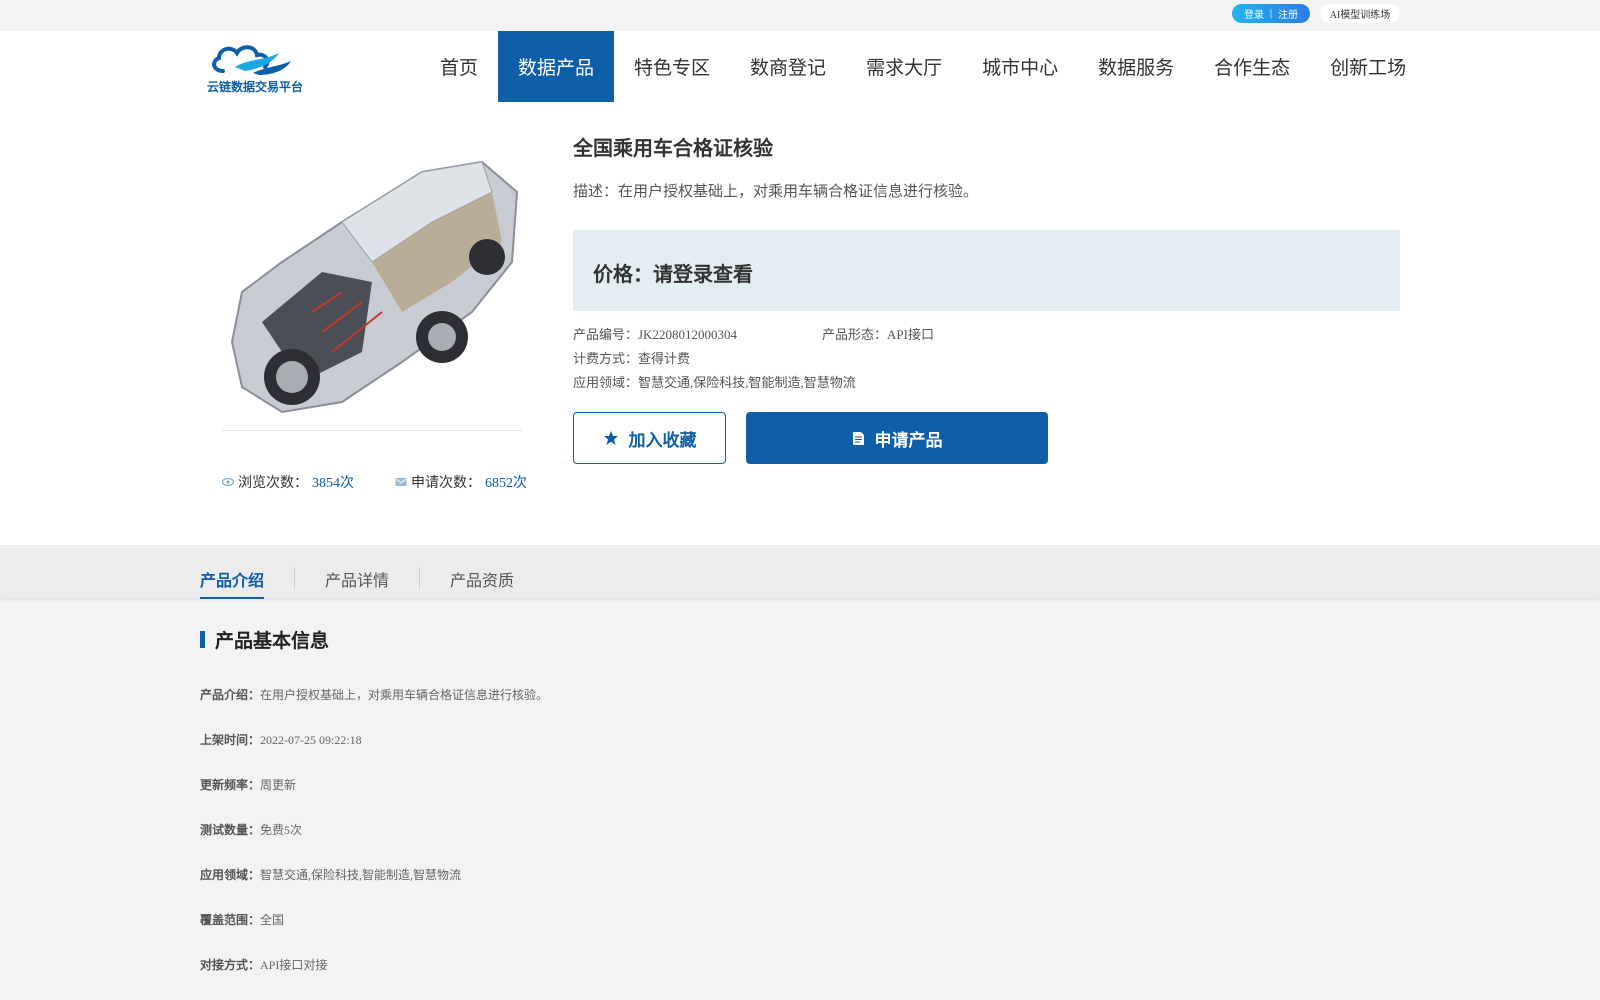 This screenshot has width=1600, height=1000. Describe the element at coordinates (361, 875) in the screenshot. I see `info-row-value: 智慧交通,保险科技,智能制造,智慧物流` at that location.